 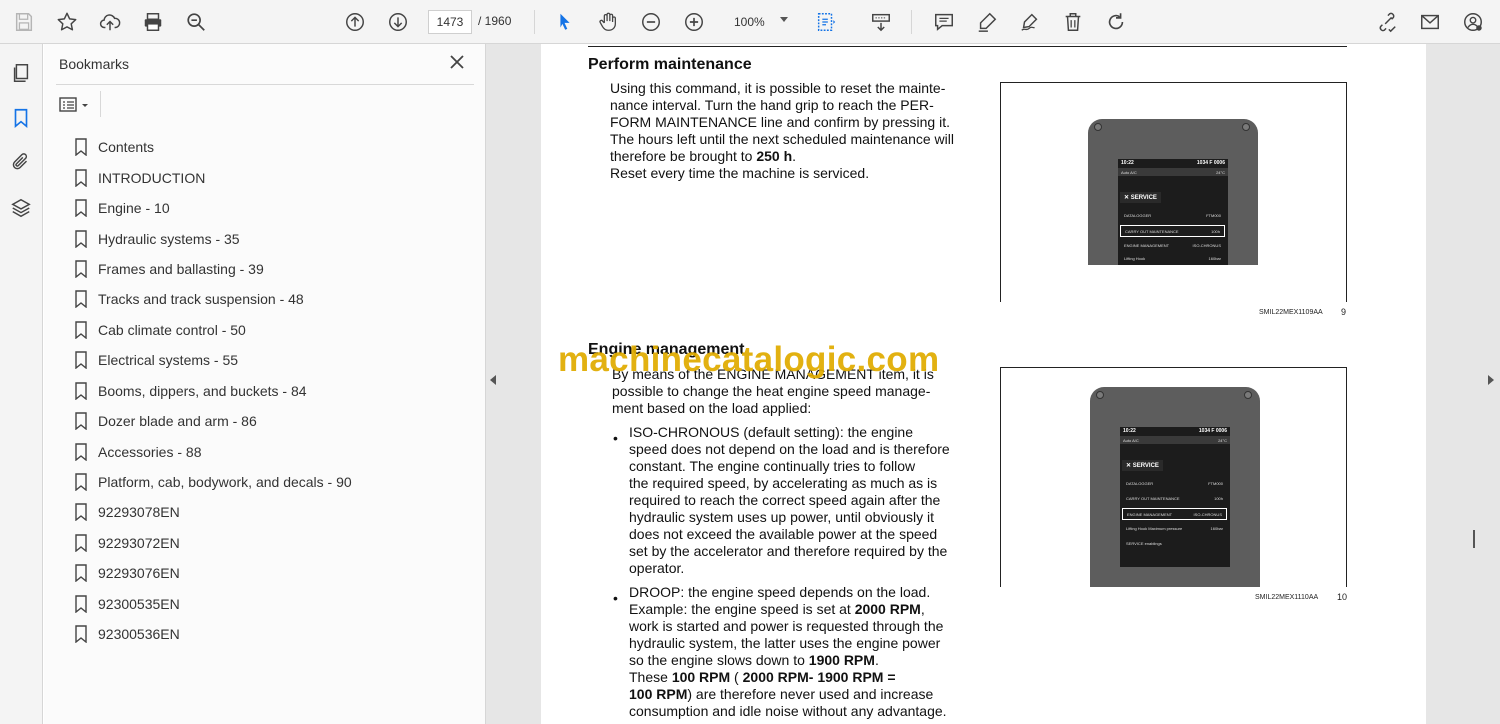 I want to click on next-page-icon, so click(x=398, y=22).